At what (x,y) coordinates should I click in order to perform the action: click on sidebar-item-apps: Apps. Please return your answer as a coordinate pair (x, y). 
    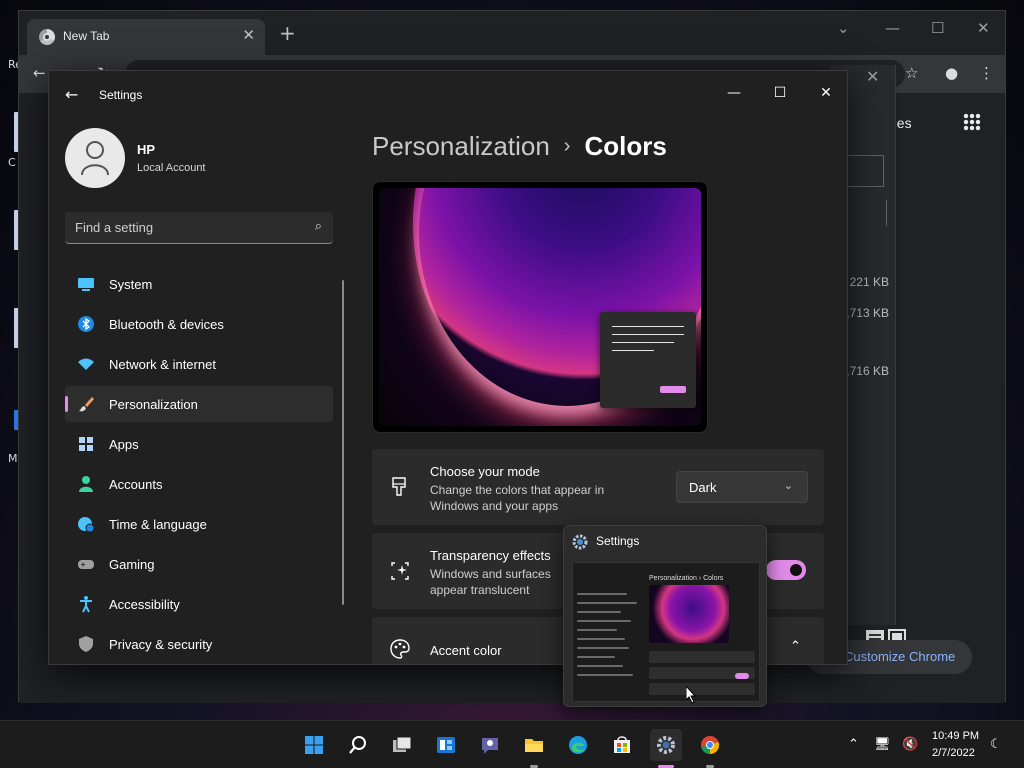
    Looking at the image, I should click on (199, 444).